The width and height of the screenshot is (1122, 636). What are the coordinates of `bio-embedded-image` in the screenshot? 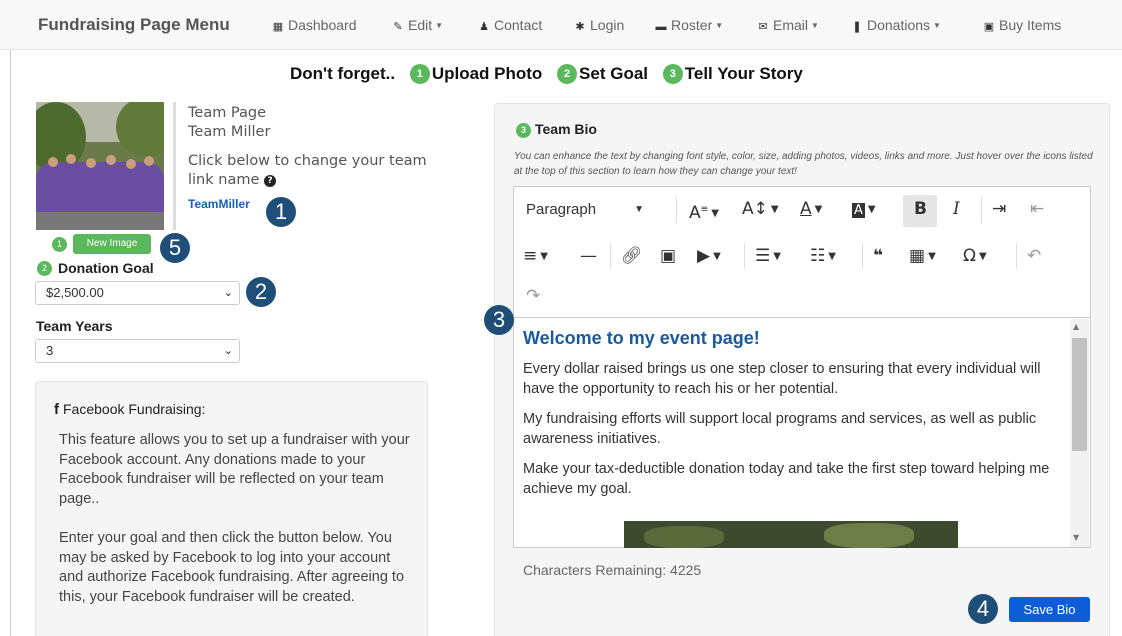 It's located at (791, 534).